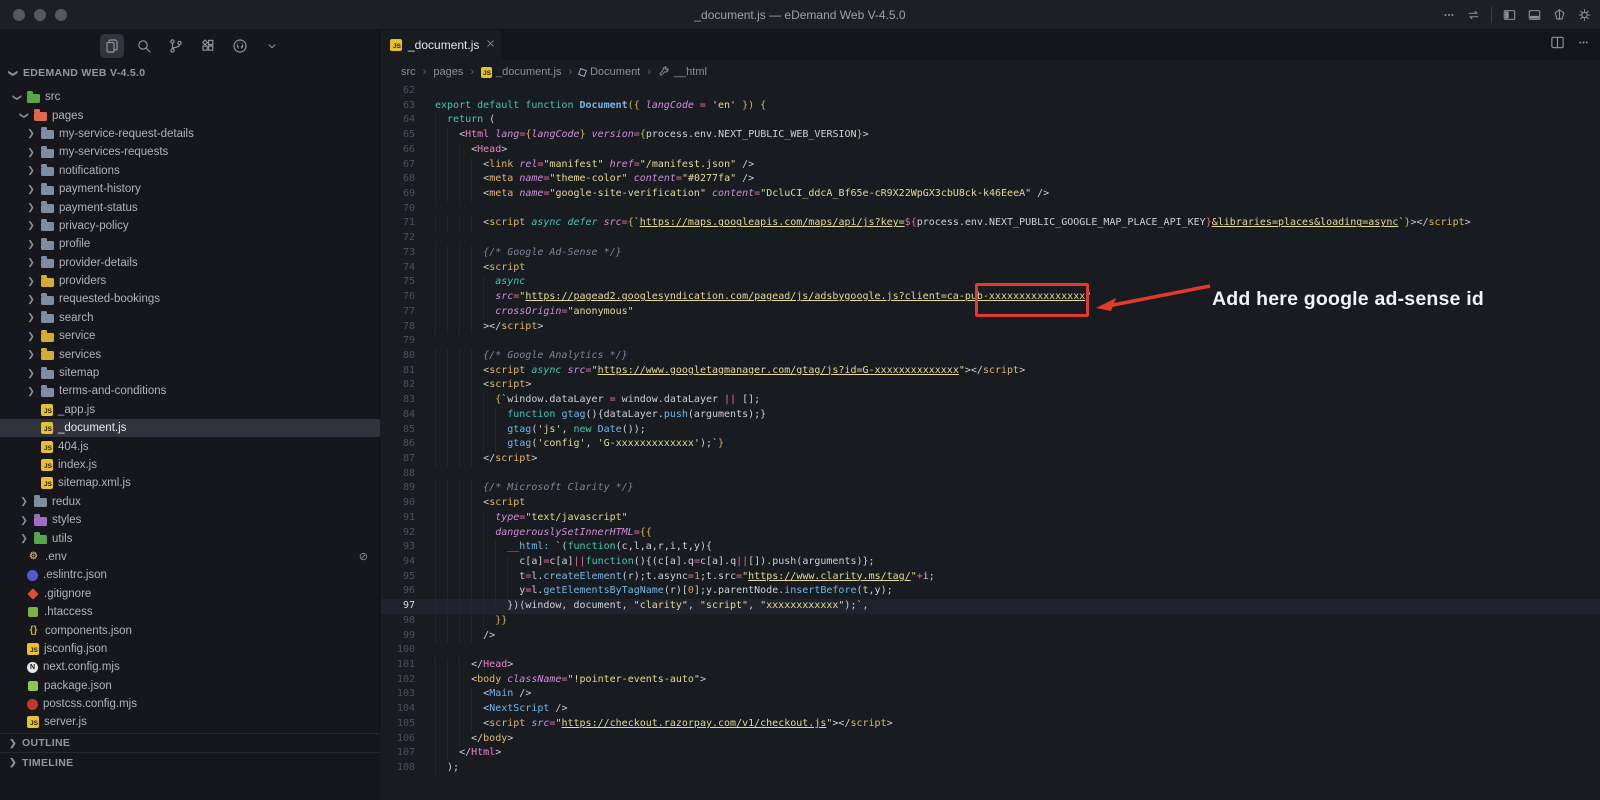 This screenshot has height=800, width=1600. What do you see at coordinates (61, 15) in the screenshot?
I see `maximize-window-button` at bounding box center [61, 15].